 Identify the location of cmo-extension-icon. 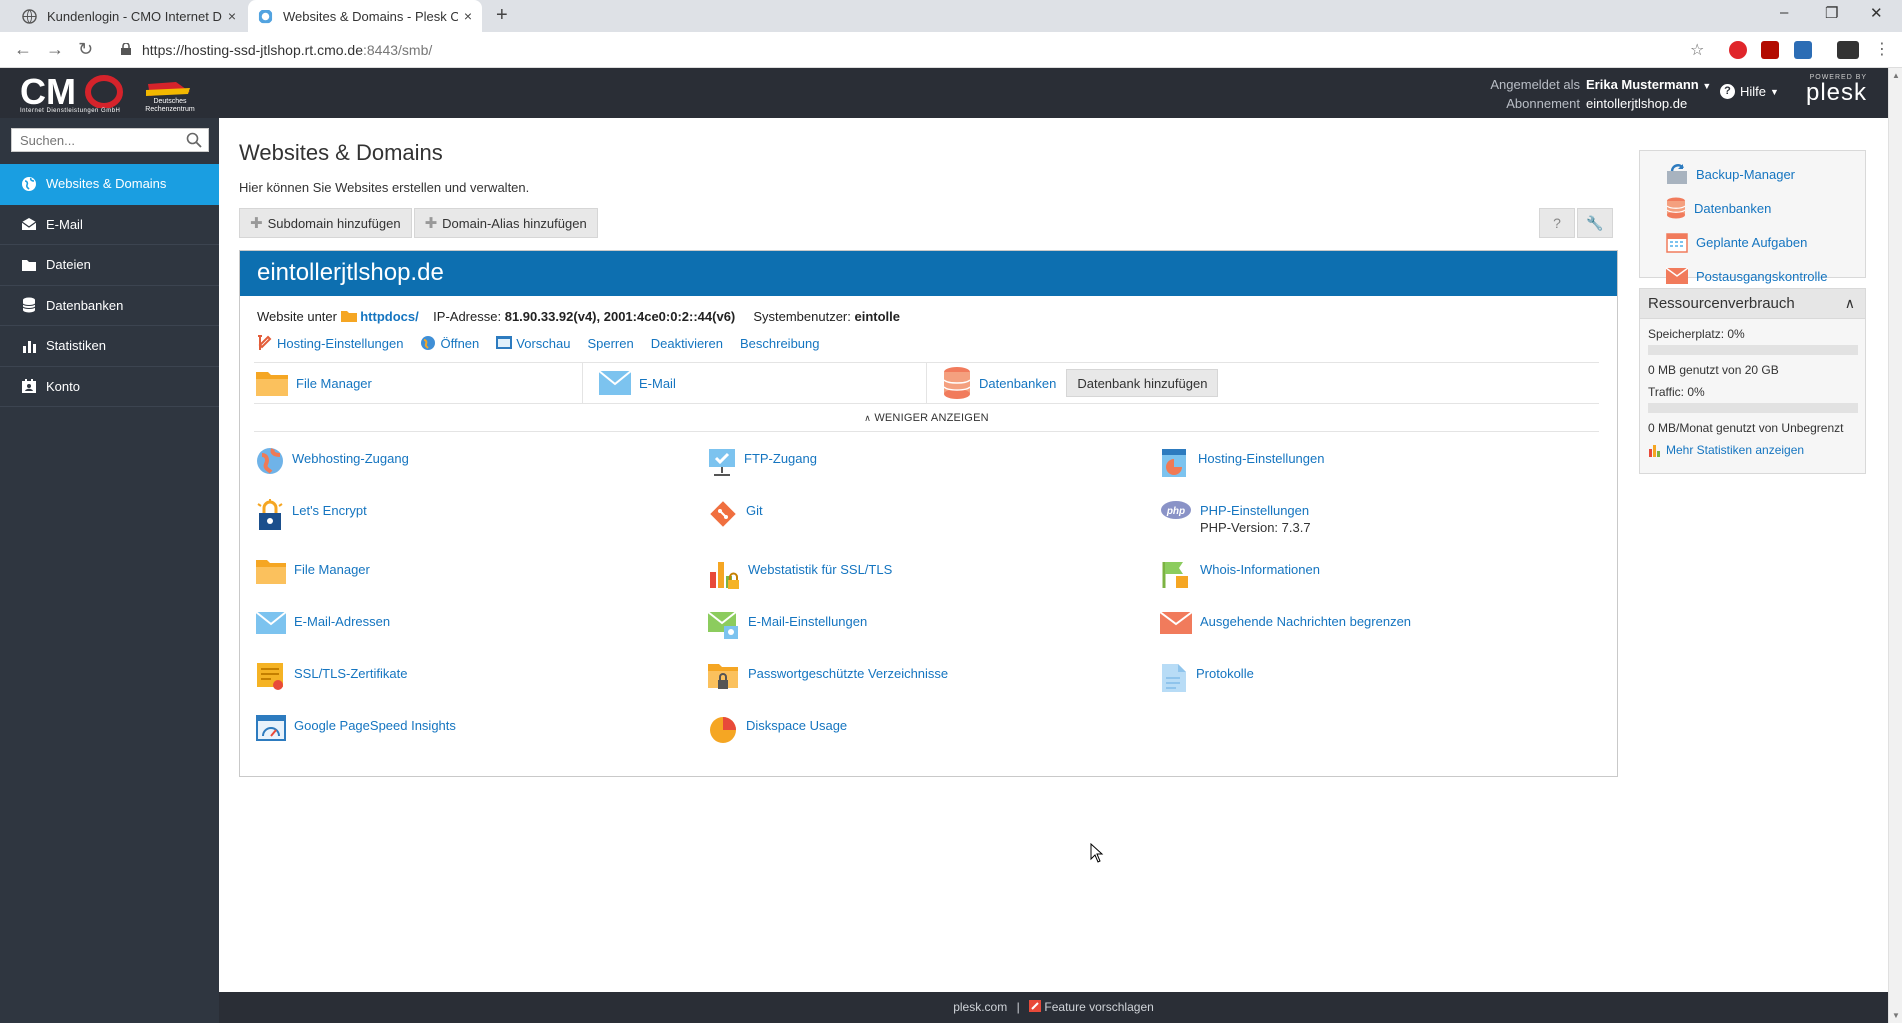
(1848, 50).